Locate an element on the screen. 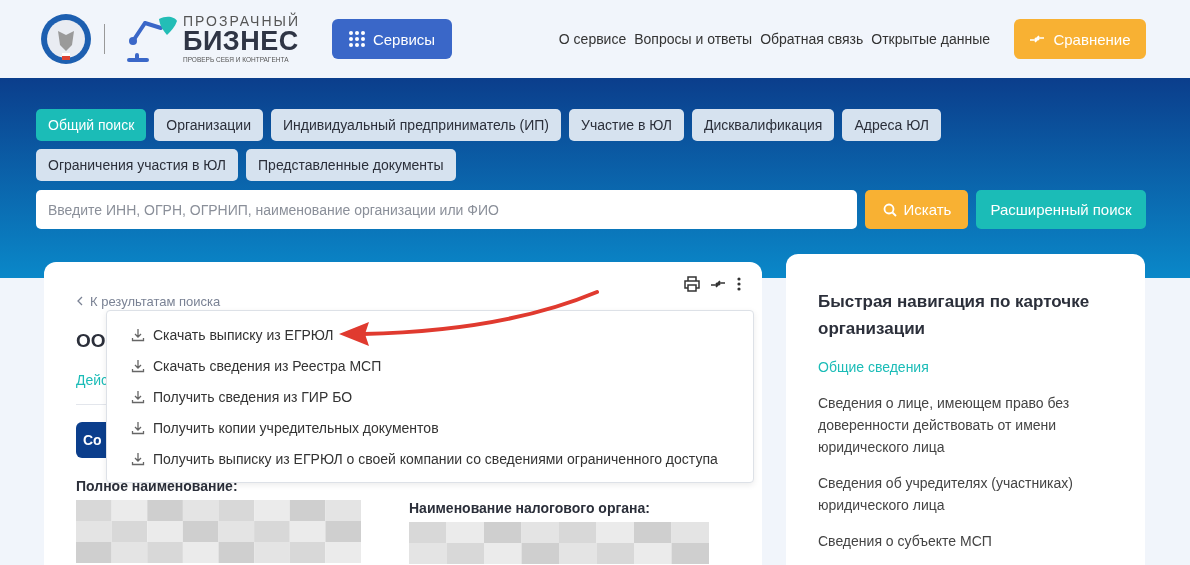 Image resolution: width=1190 pixels, height=565 pixels. nav-link: Открытые данные is located at coordinates (930, 39).